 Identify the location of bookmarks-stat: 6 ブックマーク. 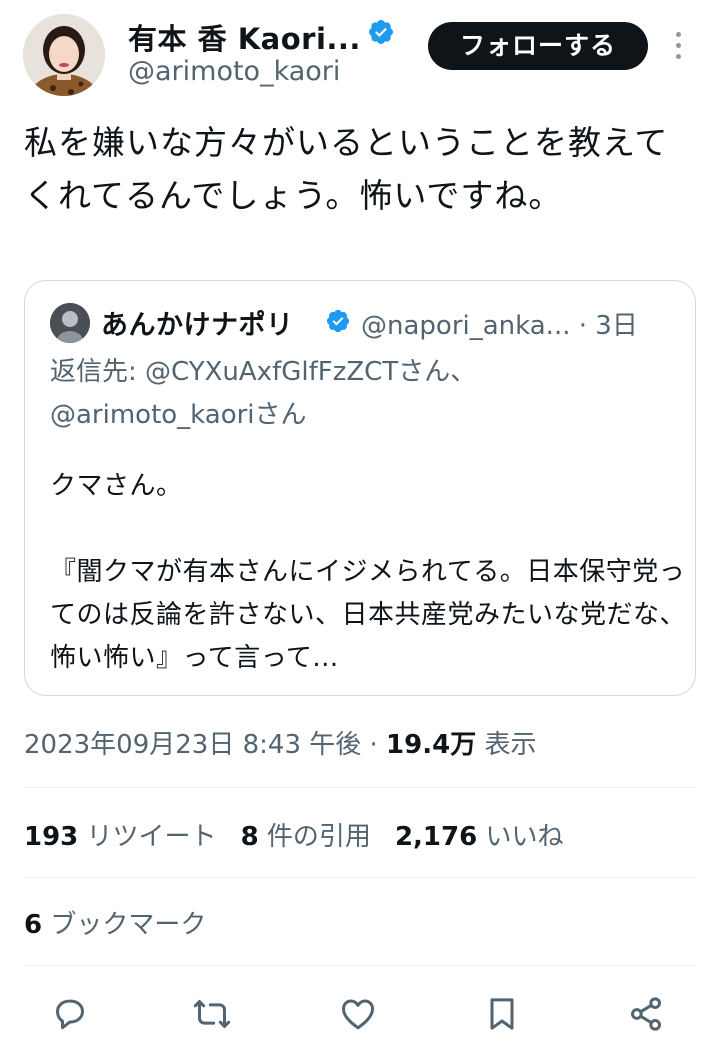
(115, 922).